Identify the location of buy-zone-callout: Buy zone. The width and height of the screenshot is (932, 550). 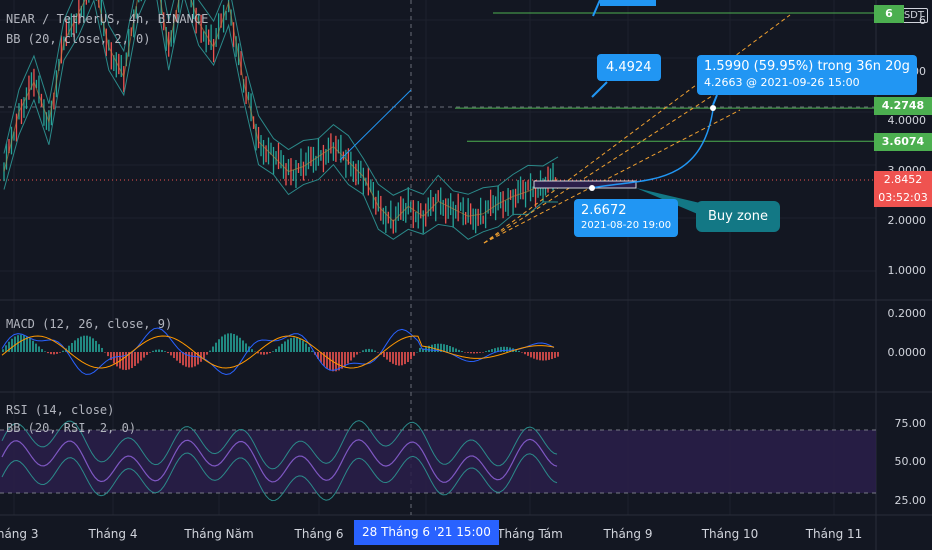
(738, 216).